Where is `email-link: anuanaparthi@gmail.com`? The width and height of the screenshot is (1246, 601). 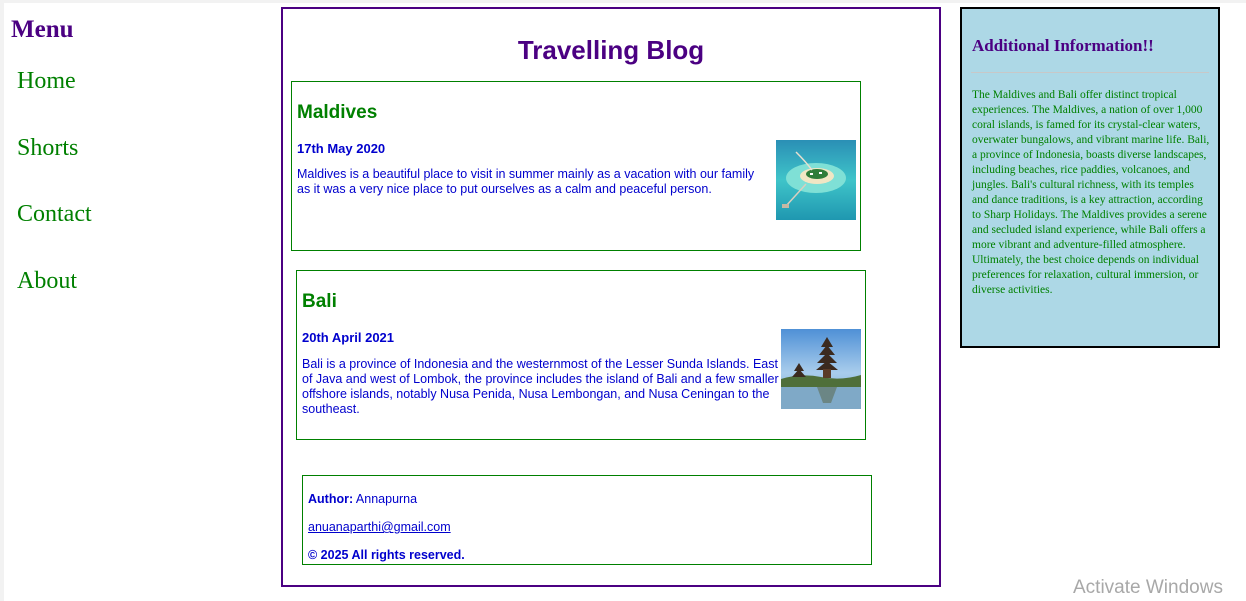
email-link: anuanaparthi@gmail.com is located at coordinates (379, 527).